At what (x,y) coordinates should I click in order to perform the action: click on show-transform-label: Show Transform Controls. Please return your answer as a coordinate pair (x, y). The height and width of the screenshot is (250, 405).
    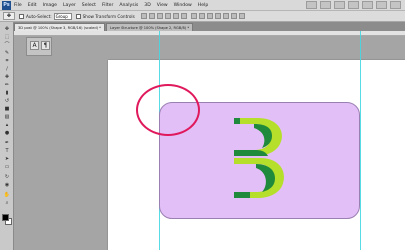
    Looking at the image, I should click on (108, 16).